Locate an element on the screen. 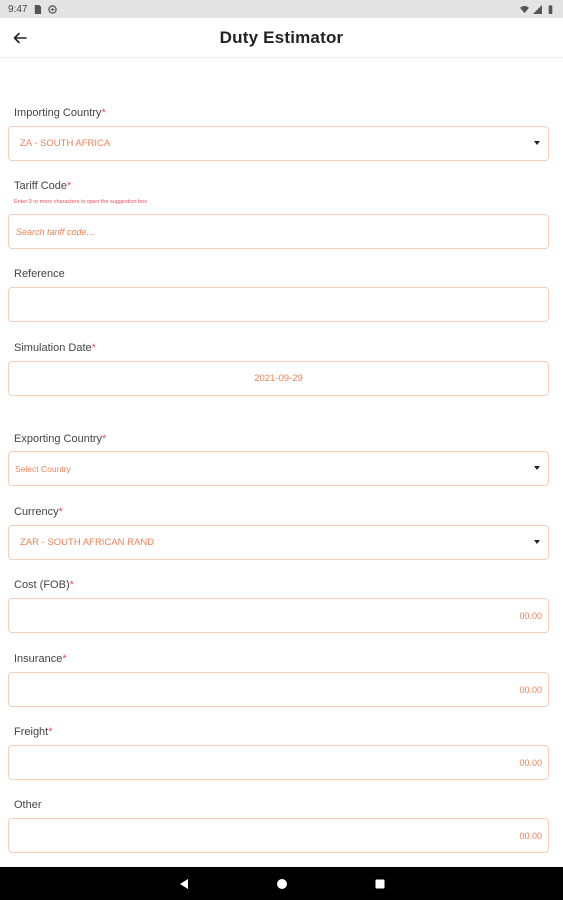  reference-label: Reference is located at coordinates (39, 274).